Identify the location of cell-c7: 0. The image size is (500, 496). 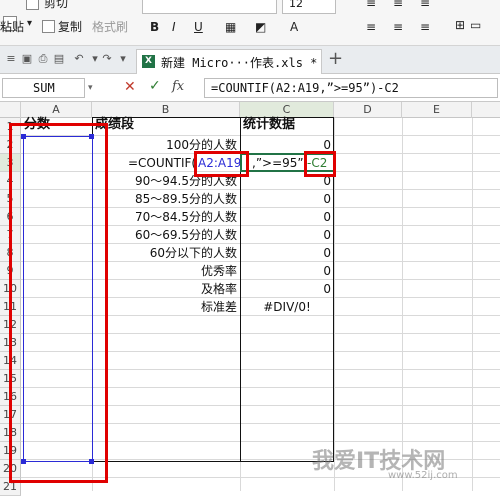
(287, 235).